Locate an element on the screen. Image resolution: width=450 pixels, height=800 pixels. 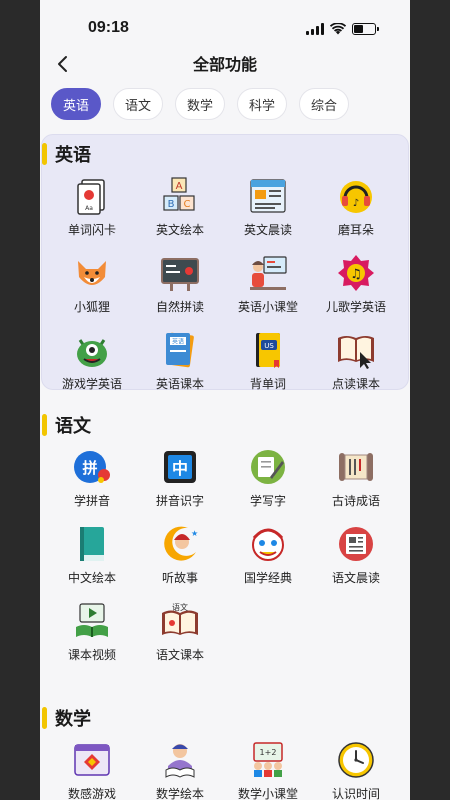
feature-label: 英语小课堂 is located at coordinates (267, 307).